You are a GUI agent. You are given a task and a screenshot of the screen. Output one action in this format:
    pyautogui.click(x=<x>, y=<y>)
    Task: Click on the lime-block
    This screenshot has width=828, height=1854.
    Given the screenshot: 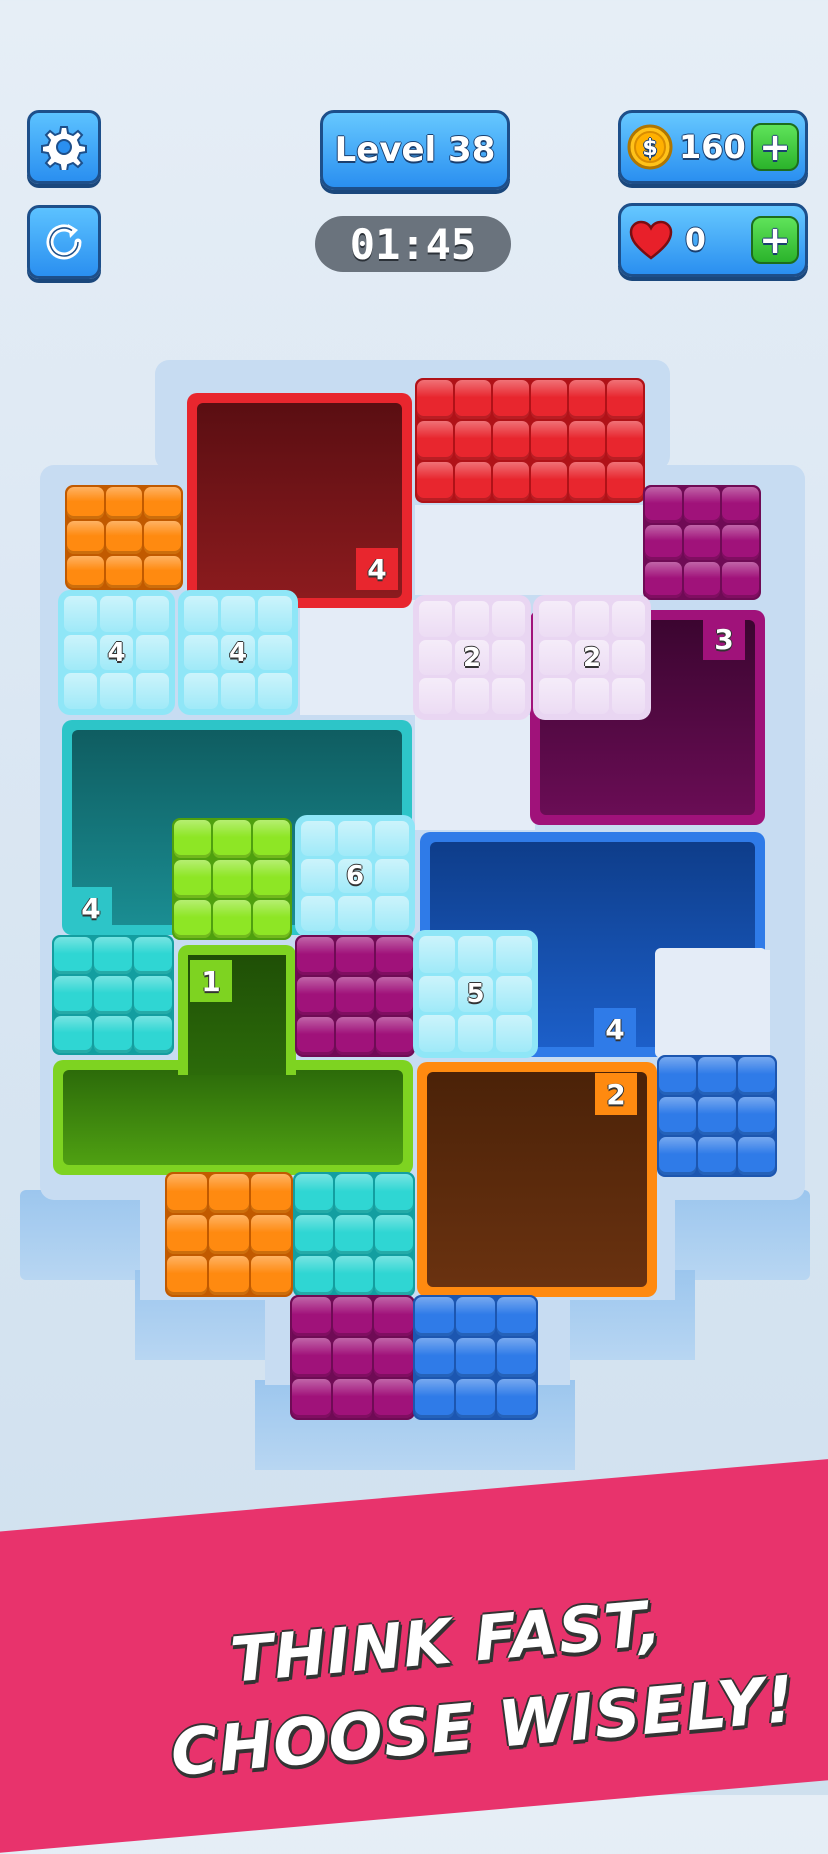 What is the action you would take?
    pyautogui.click(x=232, y=879)
    